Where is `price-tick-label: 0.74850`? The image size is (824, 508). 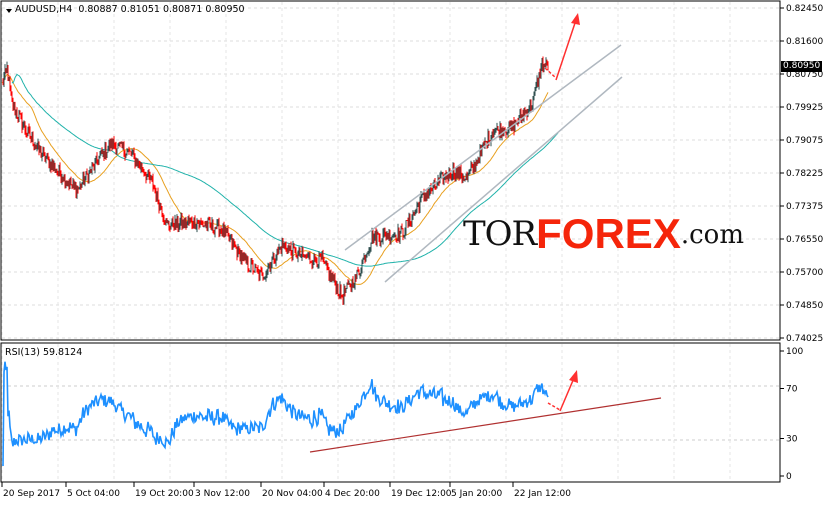
price-tick-label: 0.74850 is located at coordinates (804, 306).